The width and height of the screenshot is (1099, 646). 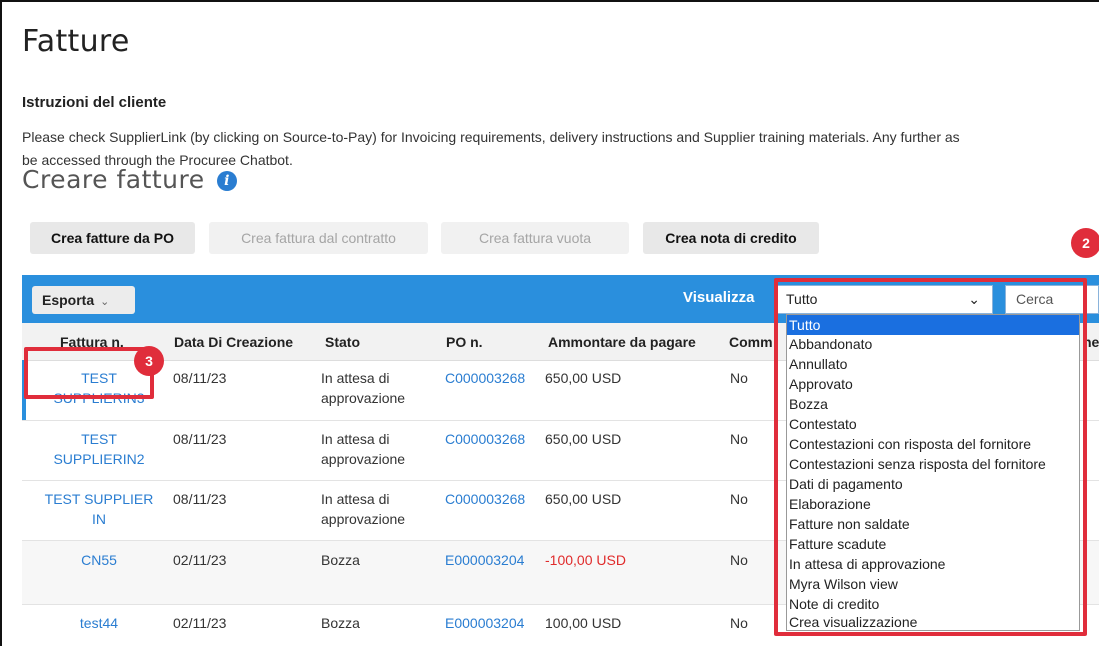 What do you see at coordinates (535, 238) in the screenshot?
I see `create-blank-invoice-button: Crea fattura vuota` at bounding box center [535, 238].